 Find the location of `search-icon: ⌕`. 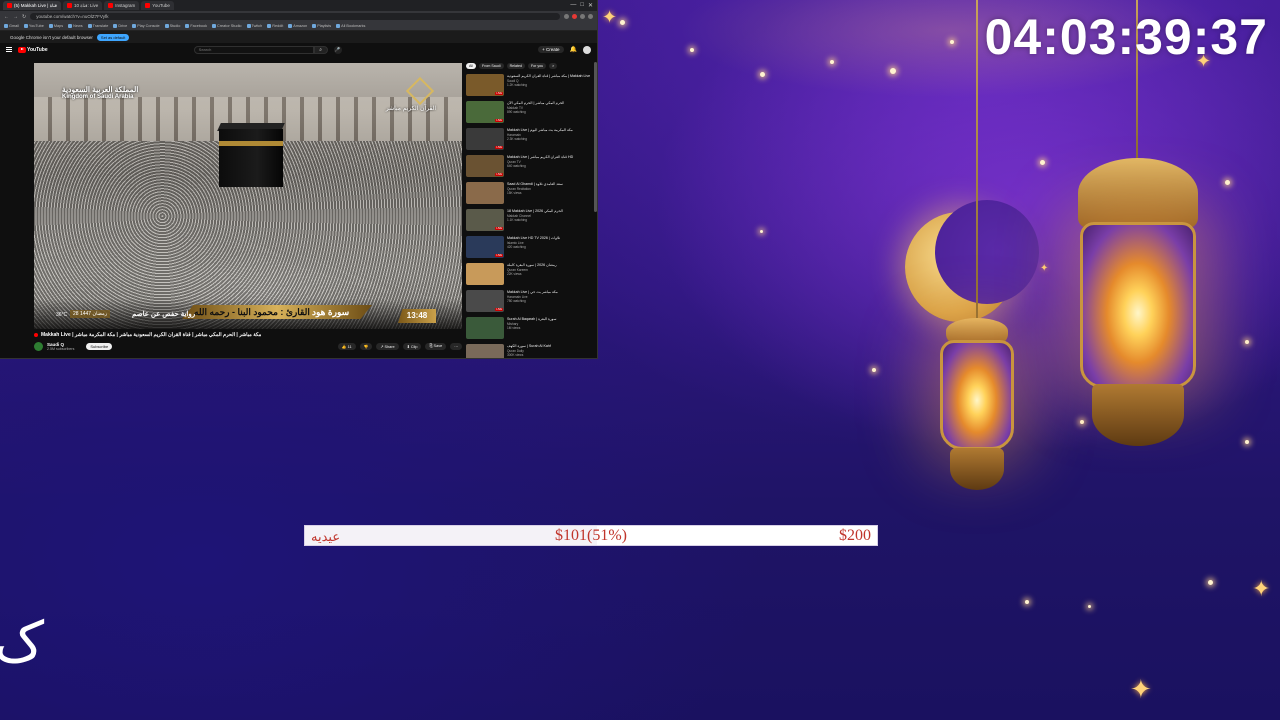

search-icon: ⌕ is located at coordinates (320, 49).